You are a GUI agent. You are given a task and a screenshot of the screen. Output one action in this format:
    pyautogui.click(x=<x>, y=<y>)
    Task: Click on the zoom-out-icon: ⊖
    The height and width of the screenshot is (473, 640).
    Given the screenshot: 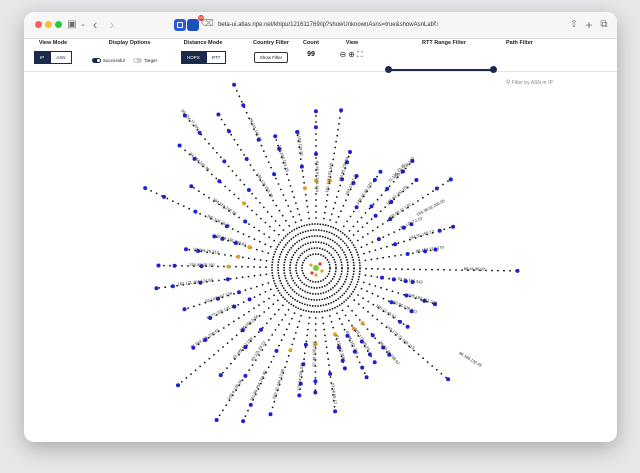 What is the action you would take?
    pyautogui.click(x=343, y=54)
    